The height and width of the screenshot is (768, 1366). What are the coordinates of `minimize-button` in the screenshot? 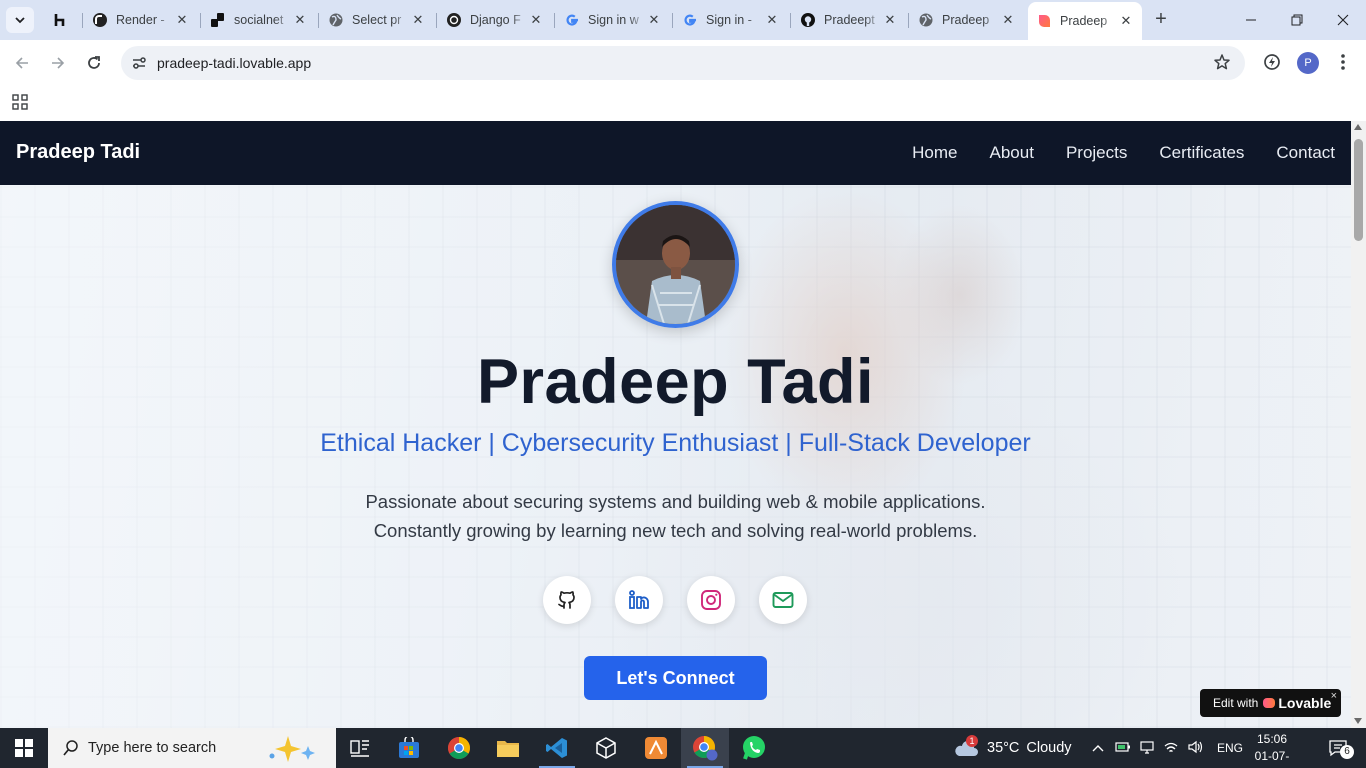 It's located at (1251, 20).